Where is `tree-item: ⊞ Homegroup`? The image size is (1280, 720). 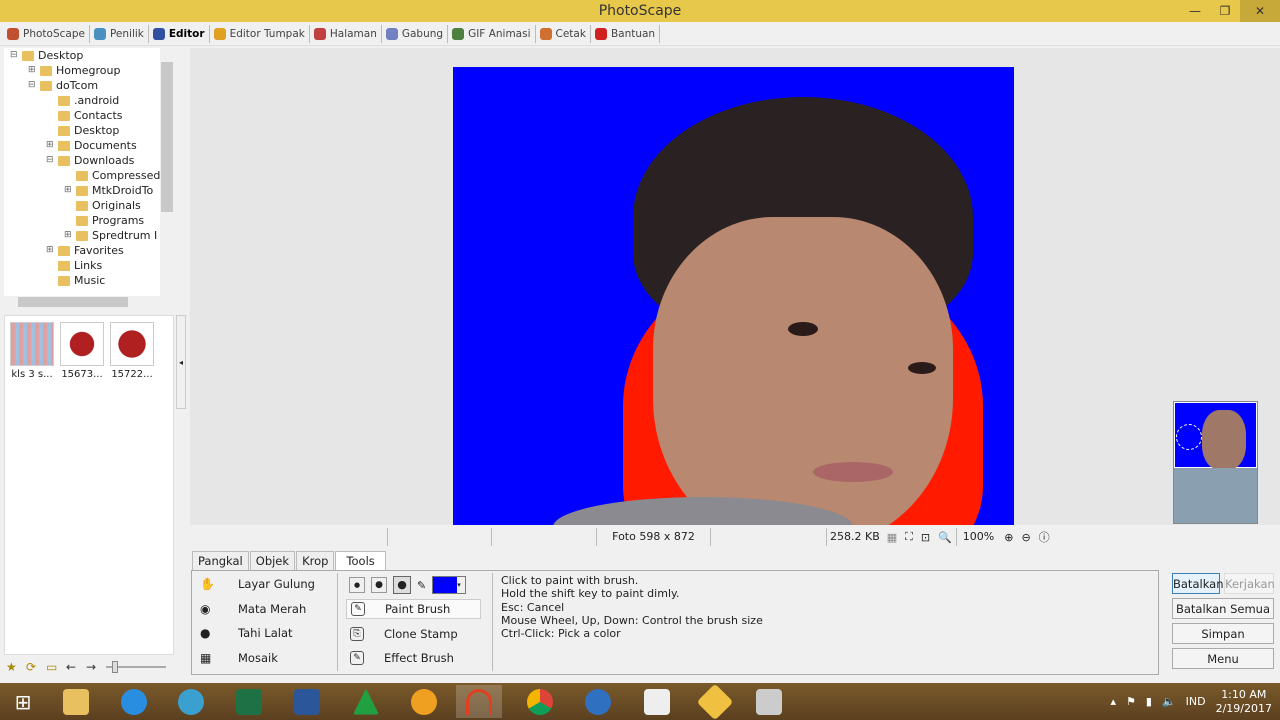 tree-item: ⊞ Homegroup is located at coordinates (89, 70).